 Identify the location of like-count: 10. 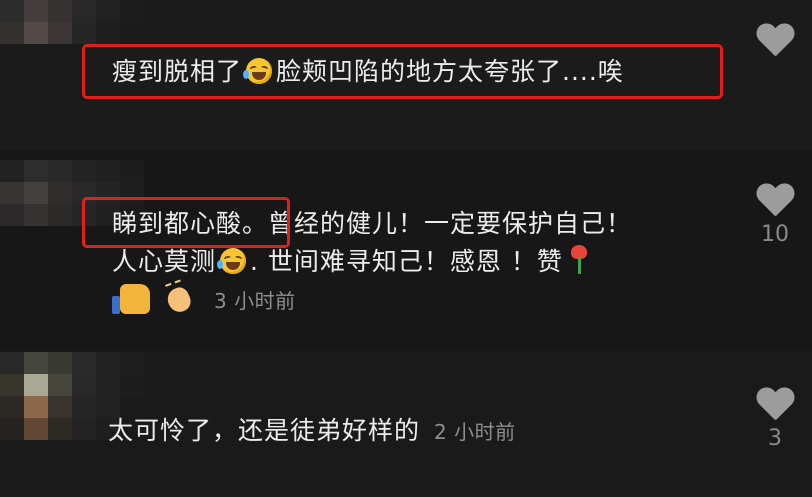
(775, 234).